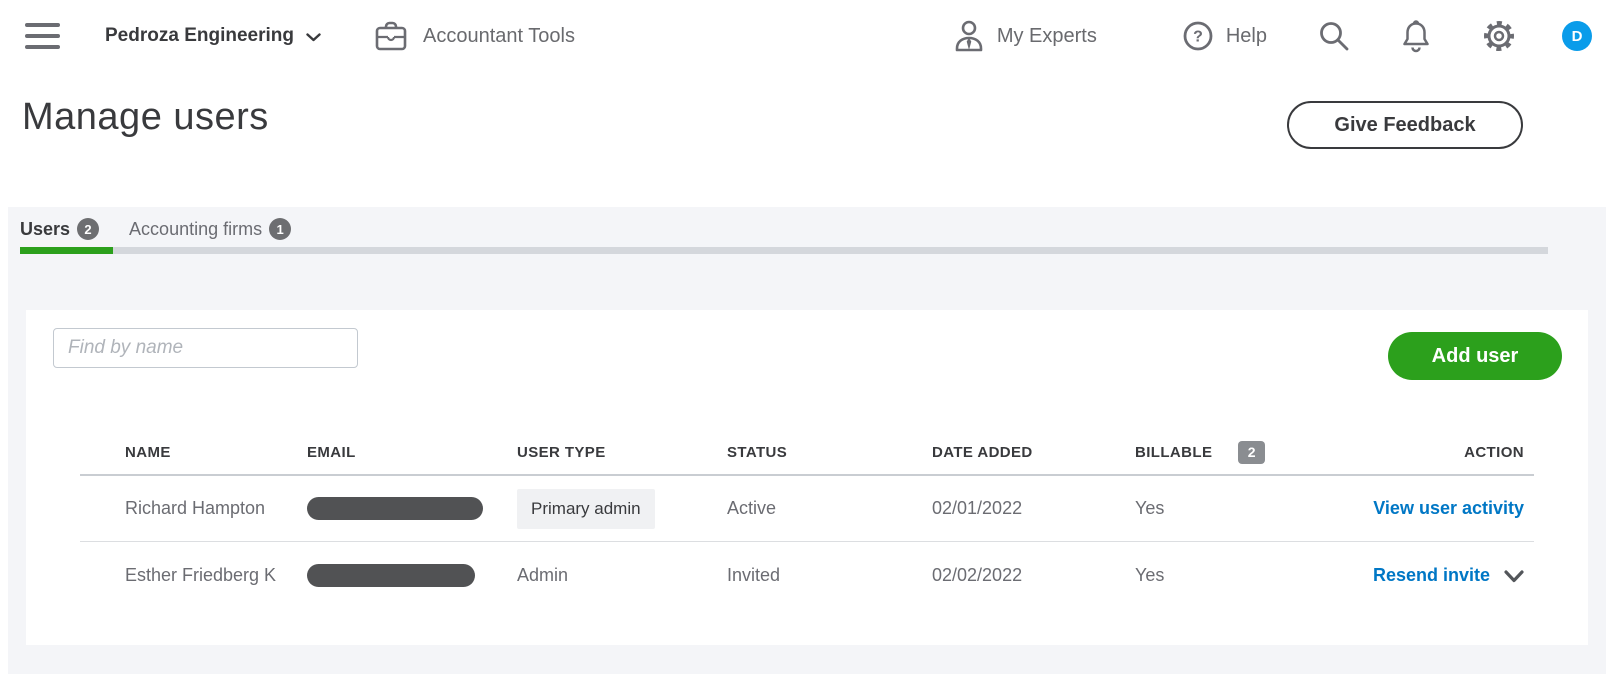 Image resolution: width=1618 pixels, height=674 pixels. I want to click on column-header-billable: BILLABLE 2, so click(1232, 452).